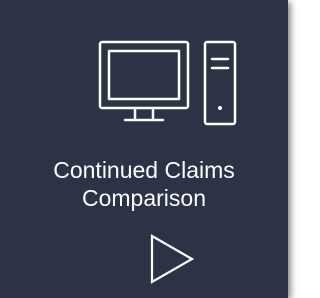 The height and width of the screenshot is (298, 320). Describe the element at coordinates (144, 170) in the screenshot. I see `tile-title-line-1: Continued Claims` at that location.